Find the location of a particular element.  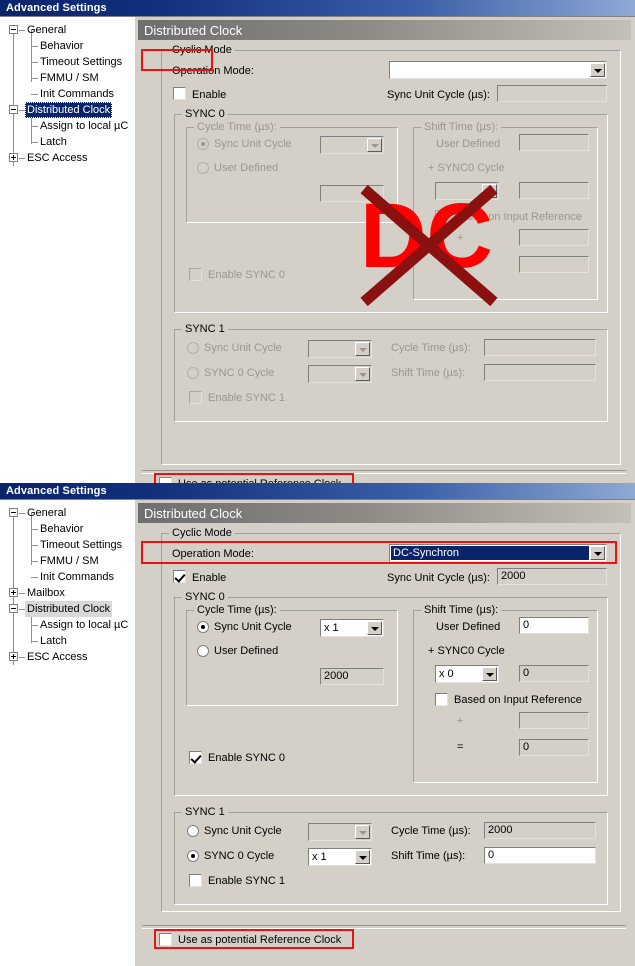

sync1-sync-unit-label: Sync Unit Cycle is located at coordinates (243, 831).